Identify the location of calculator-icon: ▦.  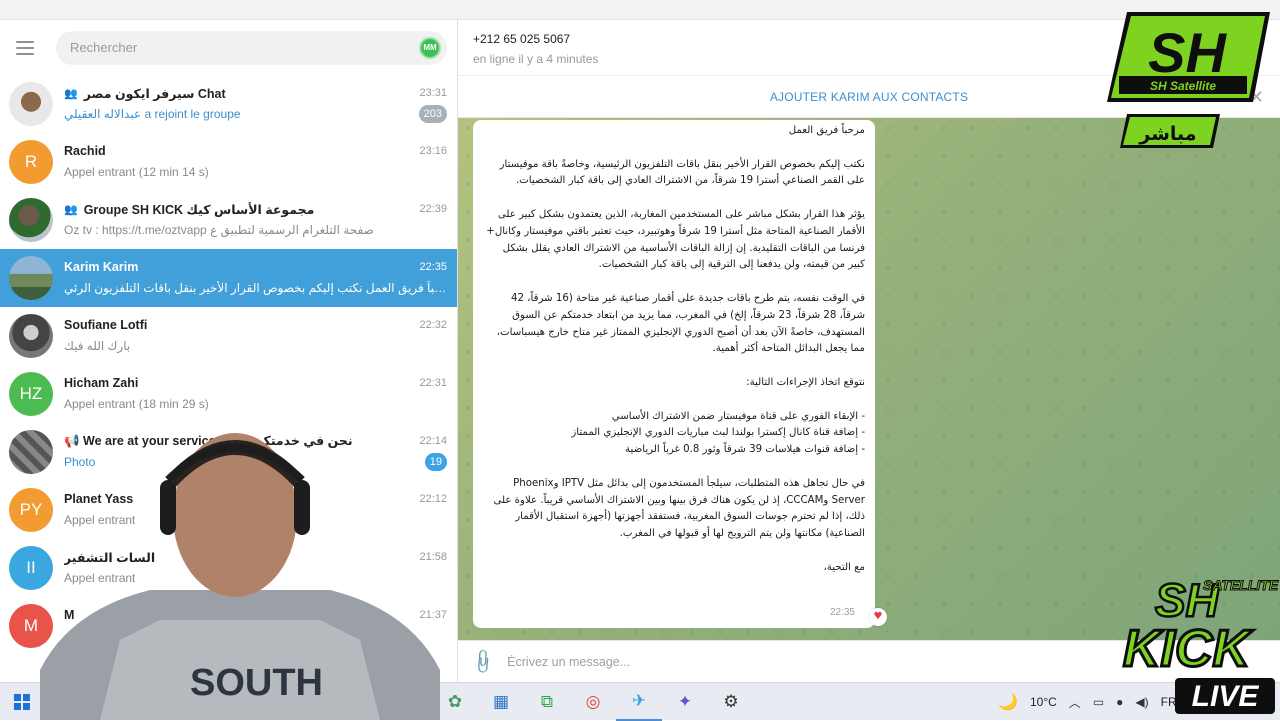
(501, 702).